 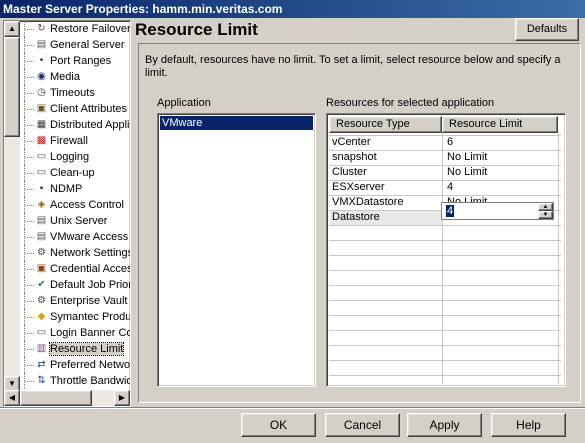 What do you see at coordinates (75, 173) in the screenshot?
I see `tree-item: ▭ Clean-up` at bounding box center [75, 173].